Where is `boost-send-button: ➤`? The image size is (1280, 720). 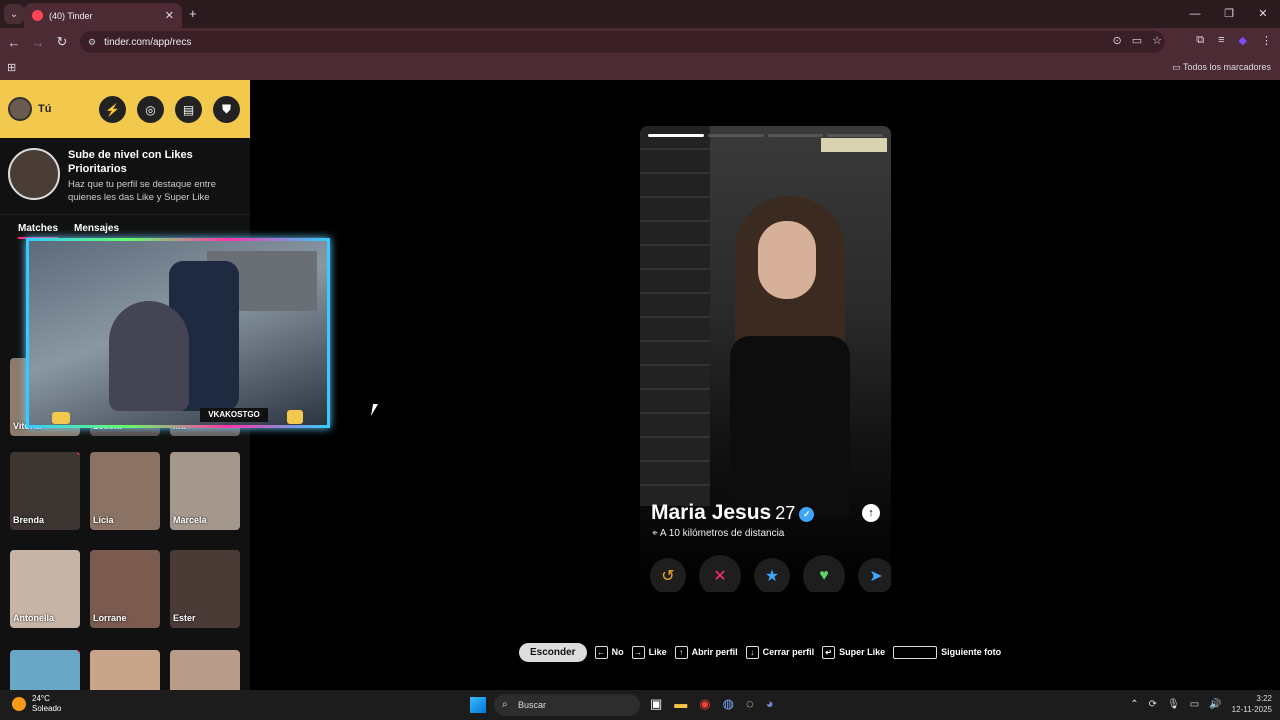
boost-send-button: ➤ is located at coordinates (874, 575).